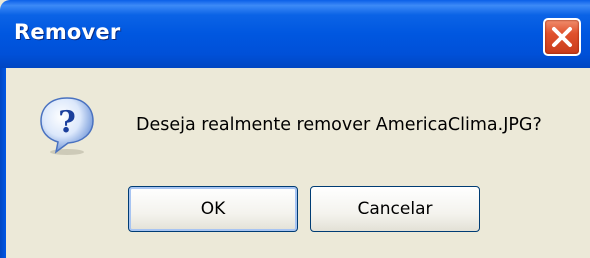 The height and width of the screenshot is (258, 590). I want to click on cancel-button: Cancelar, so click(395, 209).